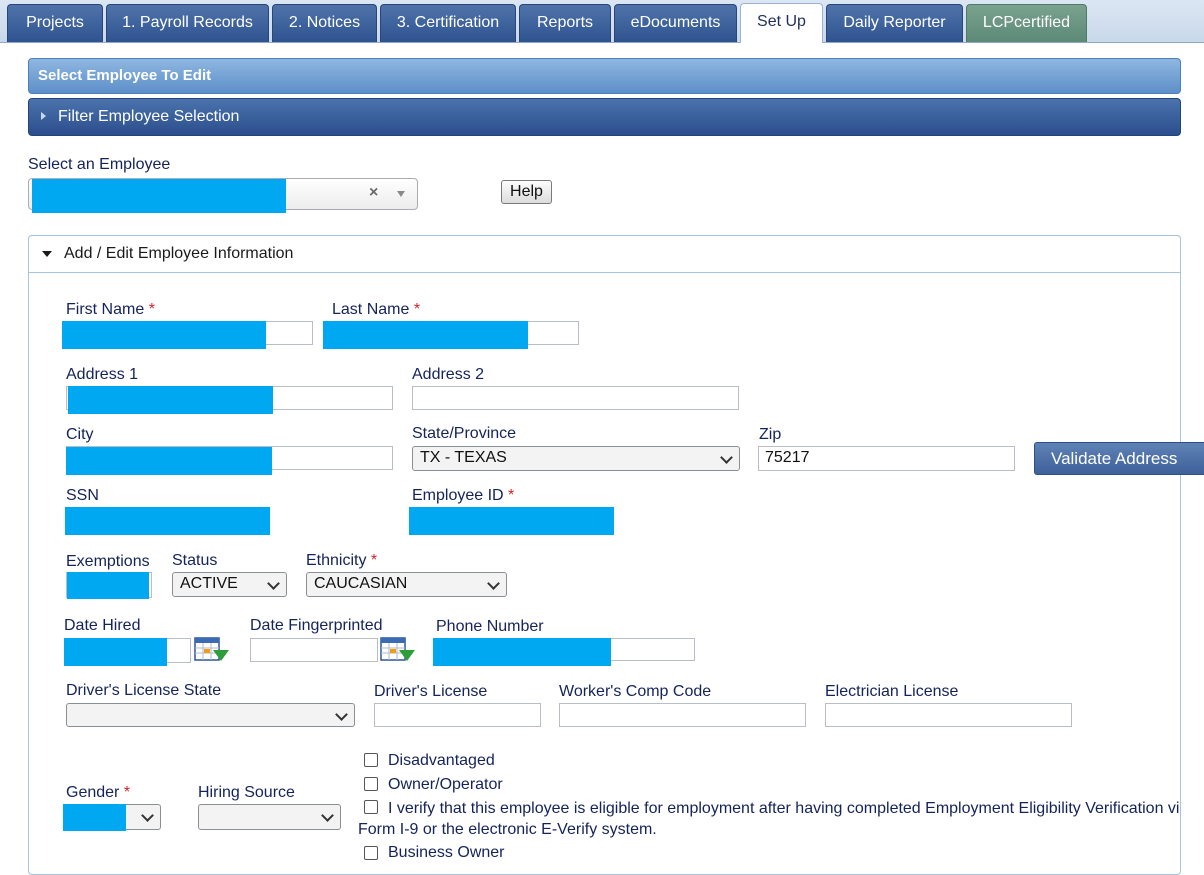  Describe the element at coordinates (511, 521) in the screenshot. I see `redacted-employee-id` at that location.